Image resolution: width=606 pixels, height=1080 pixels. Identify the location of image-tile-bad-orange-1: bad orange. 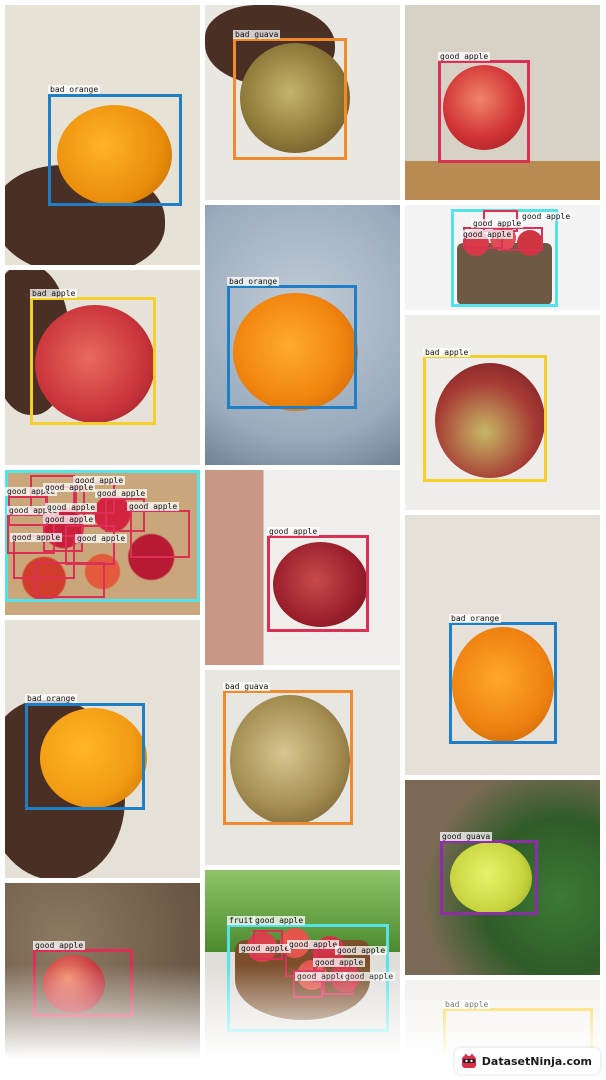
(102, 135).